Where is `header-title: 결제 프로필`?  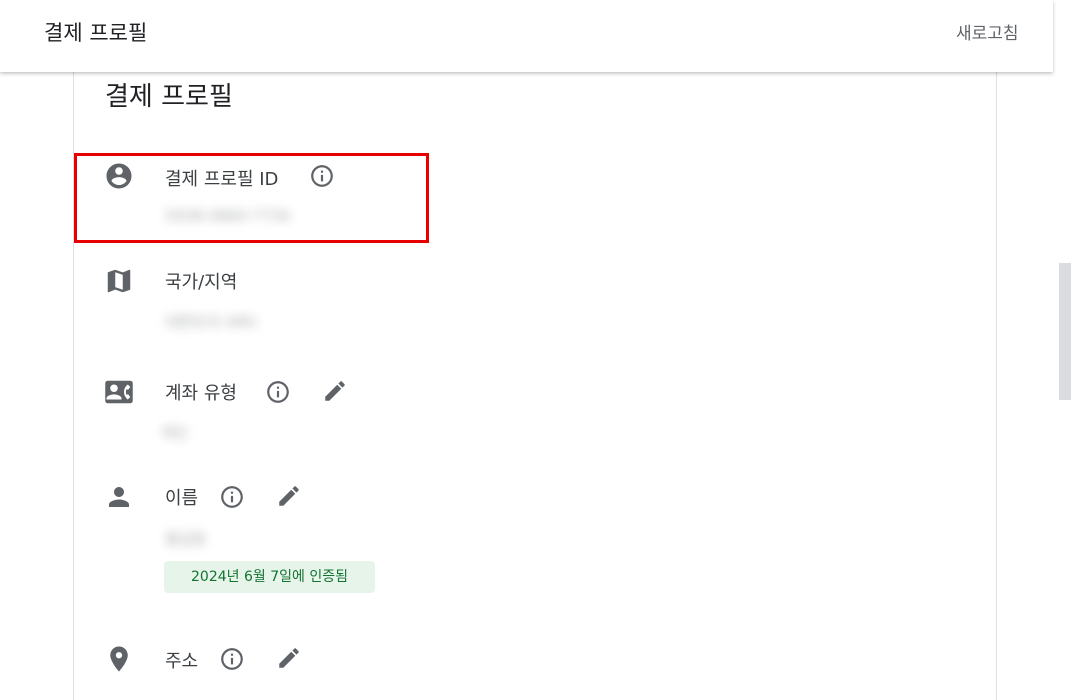
header-title: 결제 프로필 is located at coordinates (96, 33).